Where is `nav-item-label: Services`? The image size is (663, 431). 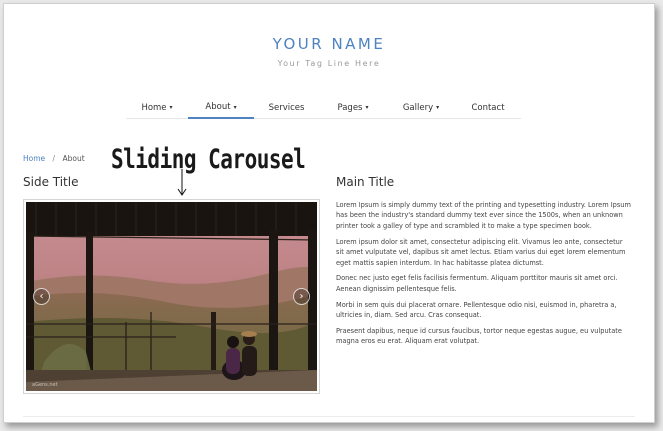 nav-item-label: Services is located at coordinates (286, 107).